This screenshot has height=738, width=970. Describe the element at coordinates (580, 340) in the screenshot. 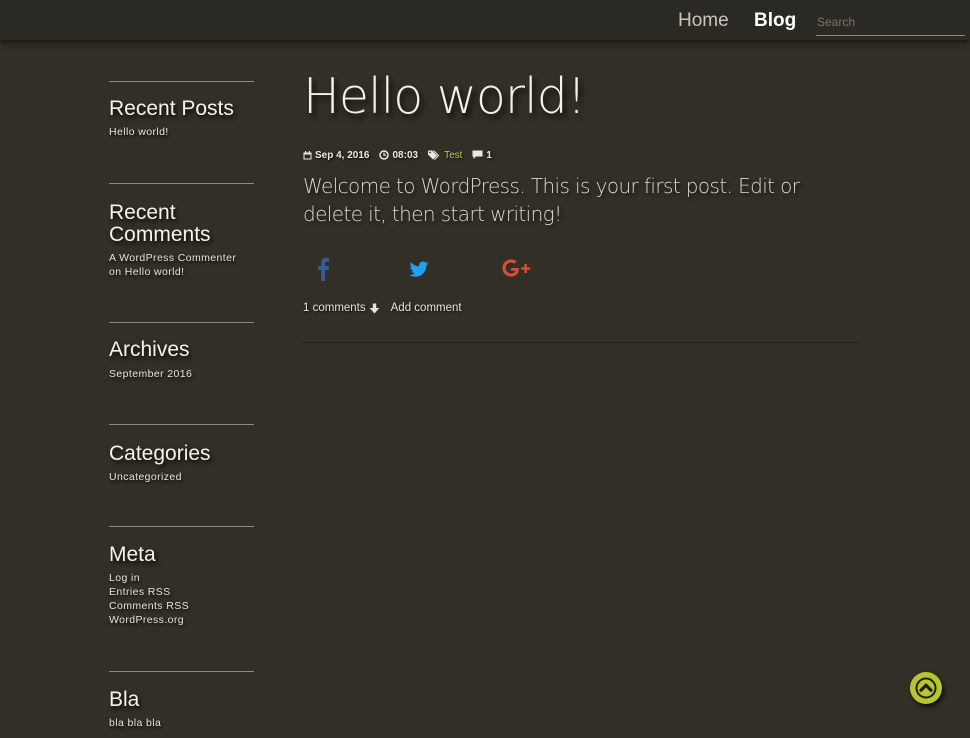

I see `post-divider` at that location.